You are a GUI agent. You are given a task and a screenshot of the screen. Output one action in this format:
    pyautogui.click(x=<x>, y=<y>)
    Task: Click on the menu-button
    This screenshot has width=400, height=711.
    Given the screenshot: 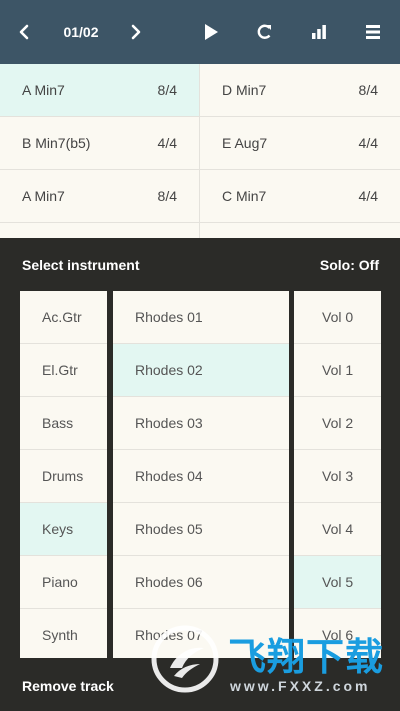 What is the action you would take?
    pyautogui.click(x=373, y=32)
    